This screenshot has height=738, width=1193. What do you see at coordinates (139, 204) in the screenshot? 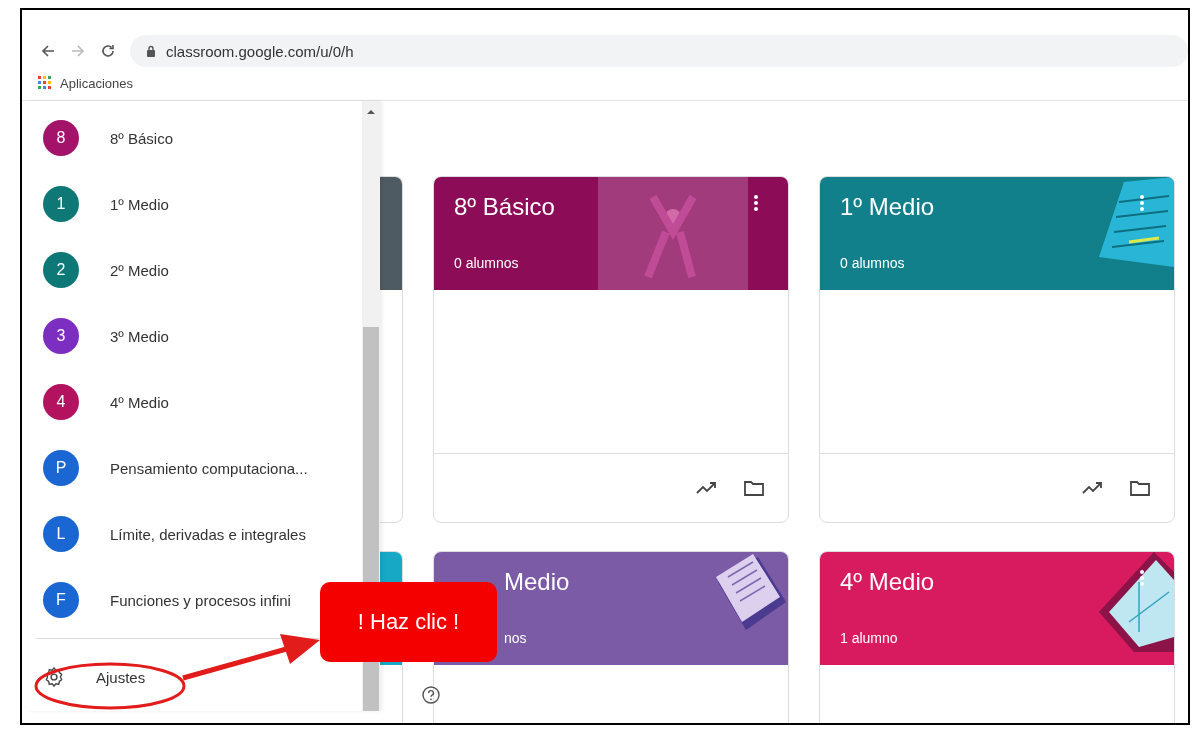
I see `class-name: 1º Medio` at bounding box center [139, 204].